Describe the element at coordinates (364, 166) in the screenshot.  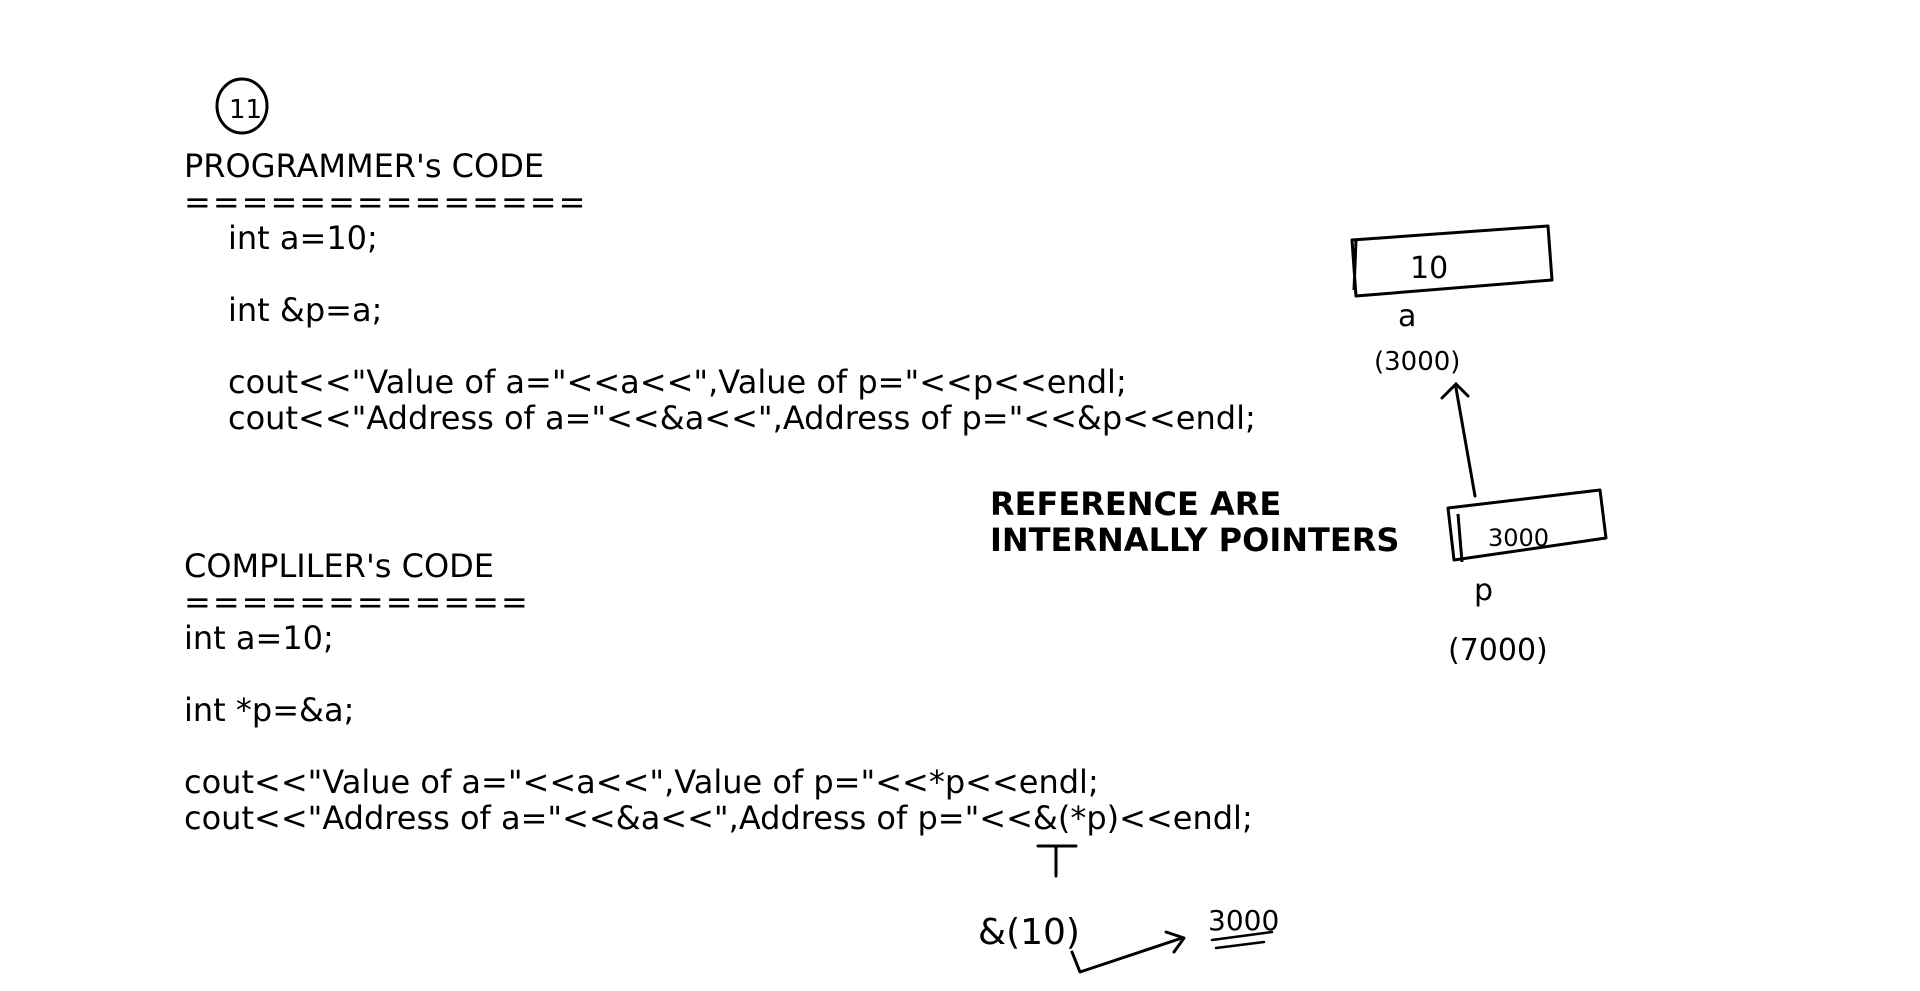
I see `programmer-heading: PROGRAMMER's CODE` at that location.